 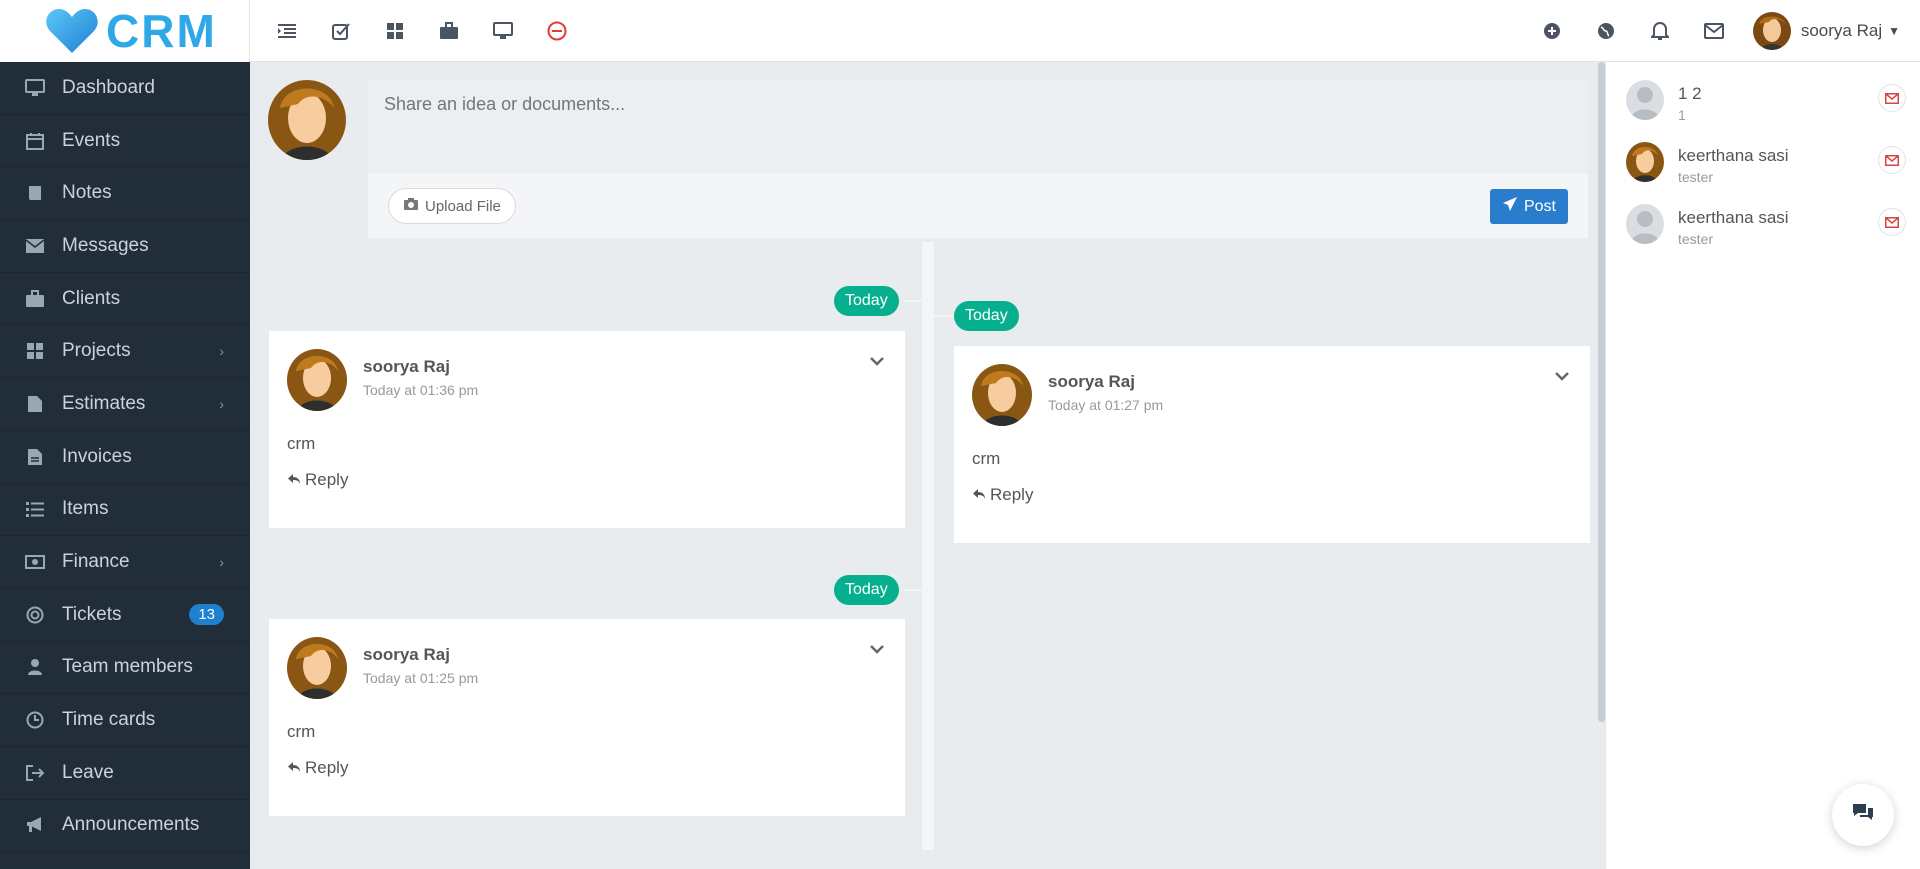 I want to click on sidebar-item-label: Projects, so click(x=96, y=351).